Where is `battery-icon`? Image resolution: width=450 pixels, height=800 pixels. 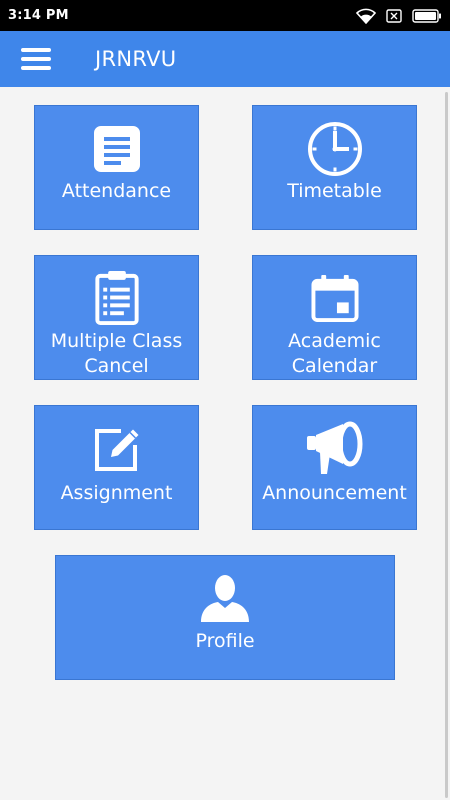 battery-icon is located at coordinates (426, 15).